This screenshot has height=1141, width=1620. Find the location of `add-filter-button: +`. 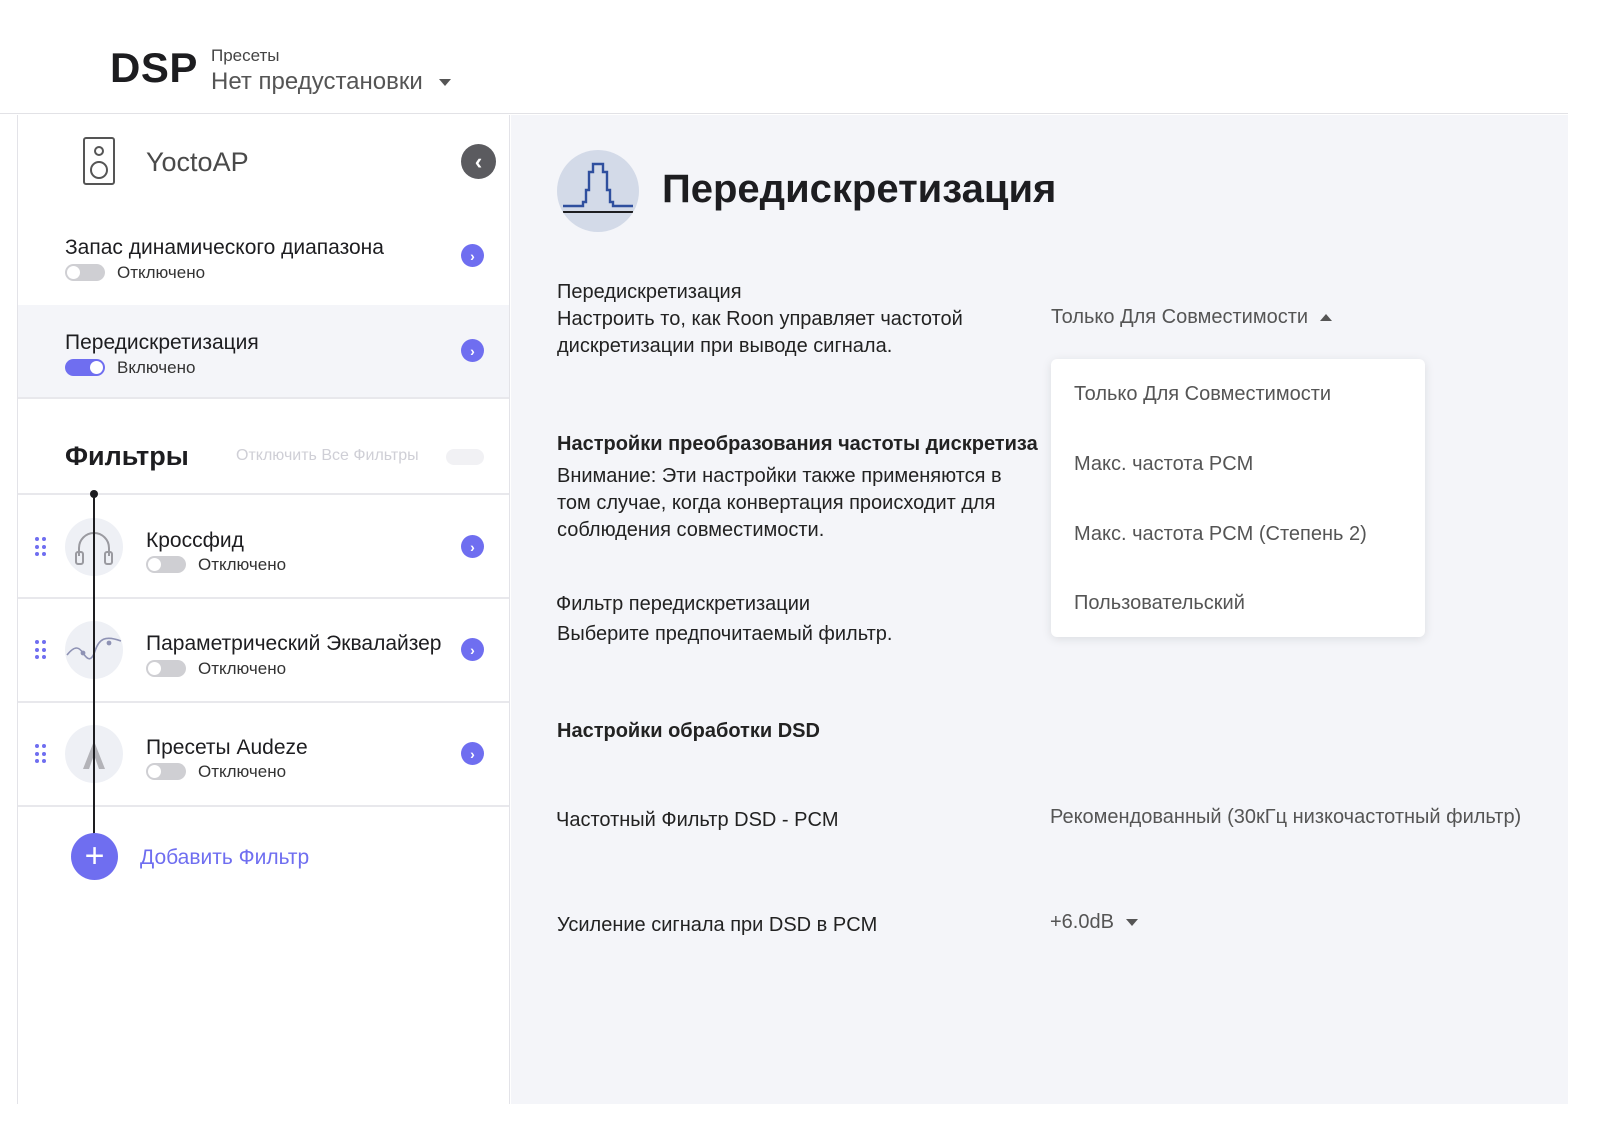

add-filter-button: + is located at coordinates (94, 856).